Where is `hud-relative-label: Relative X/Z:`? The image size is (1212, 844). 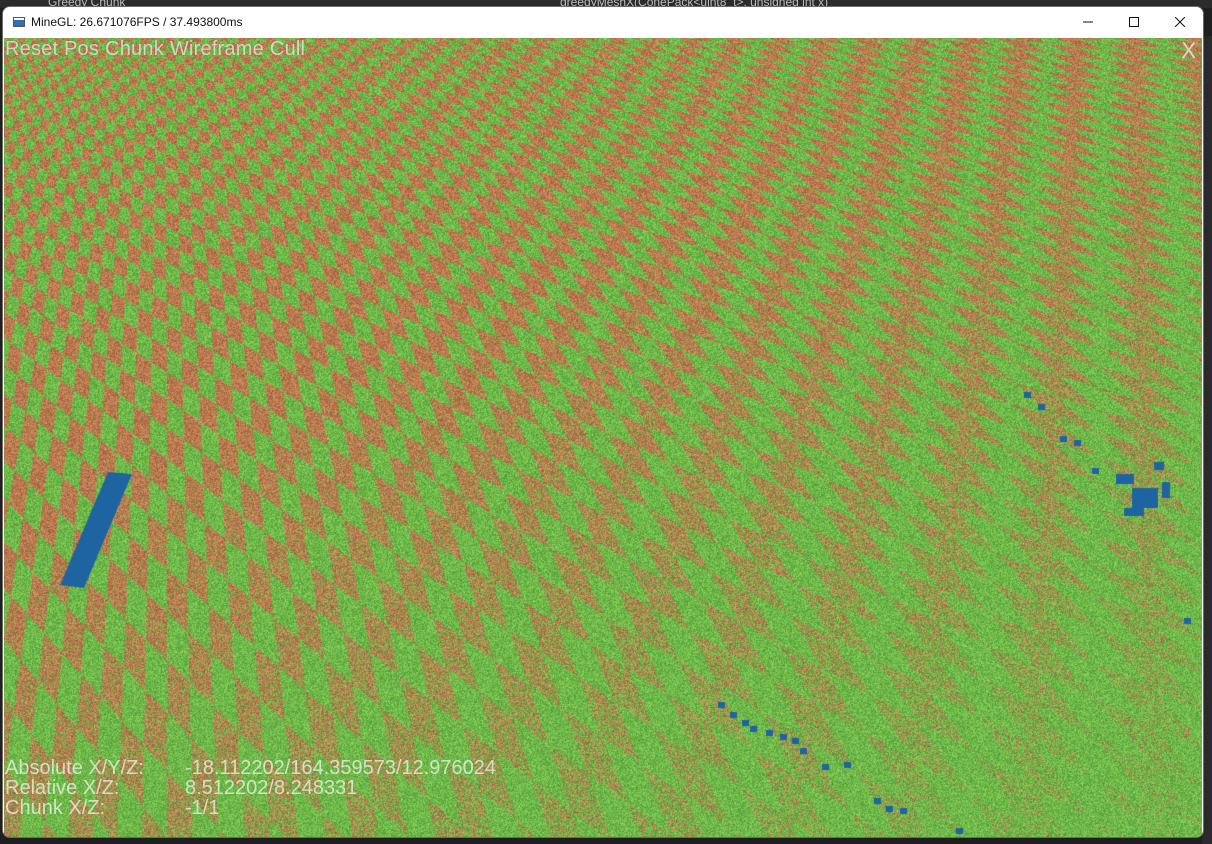 hud-relative-label: Relative X/Z: is located at coordinates (62, 788).